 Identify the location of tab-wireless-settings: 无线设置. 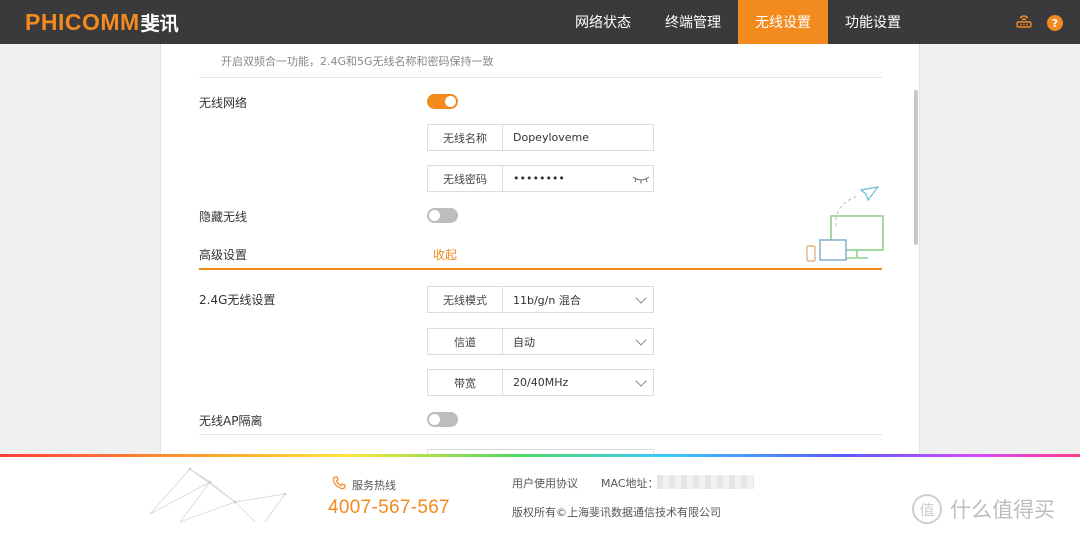
(783, 22).